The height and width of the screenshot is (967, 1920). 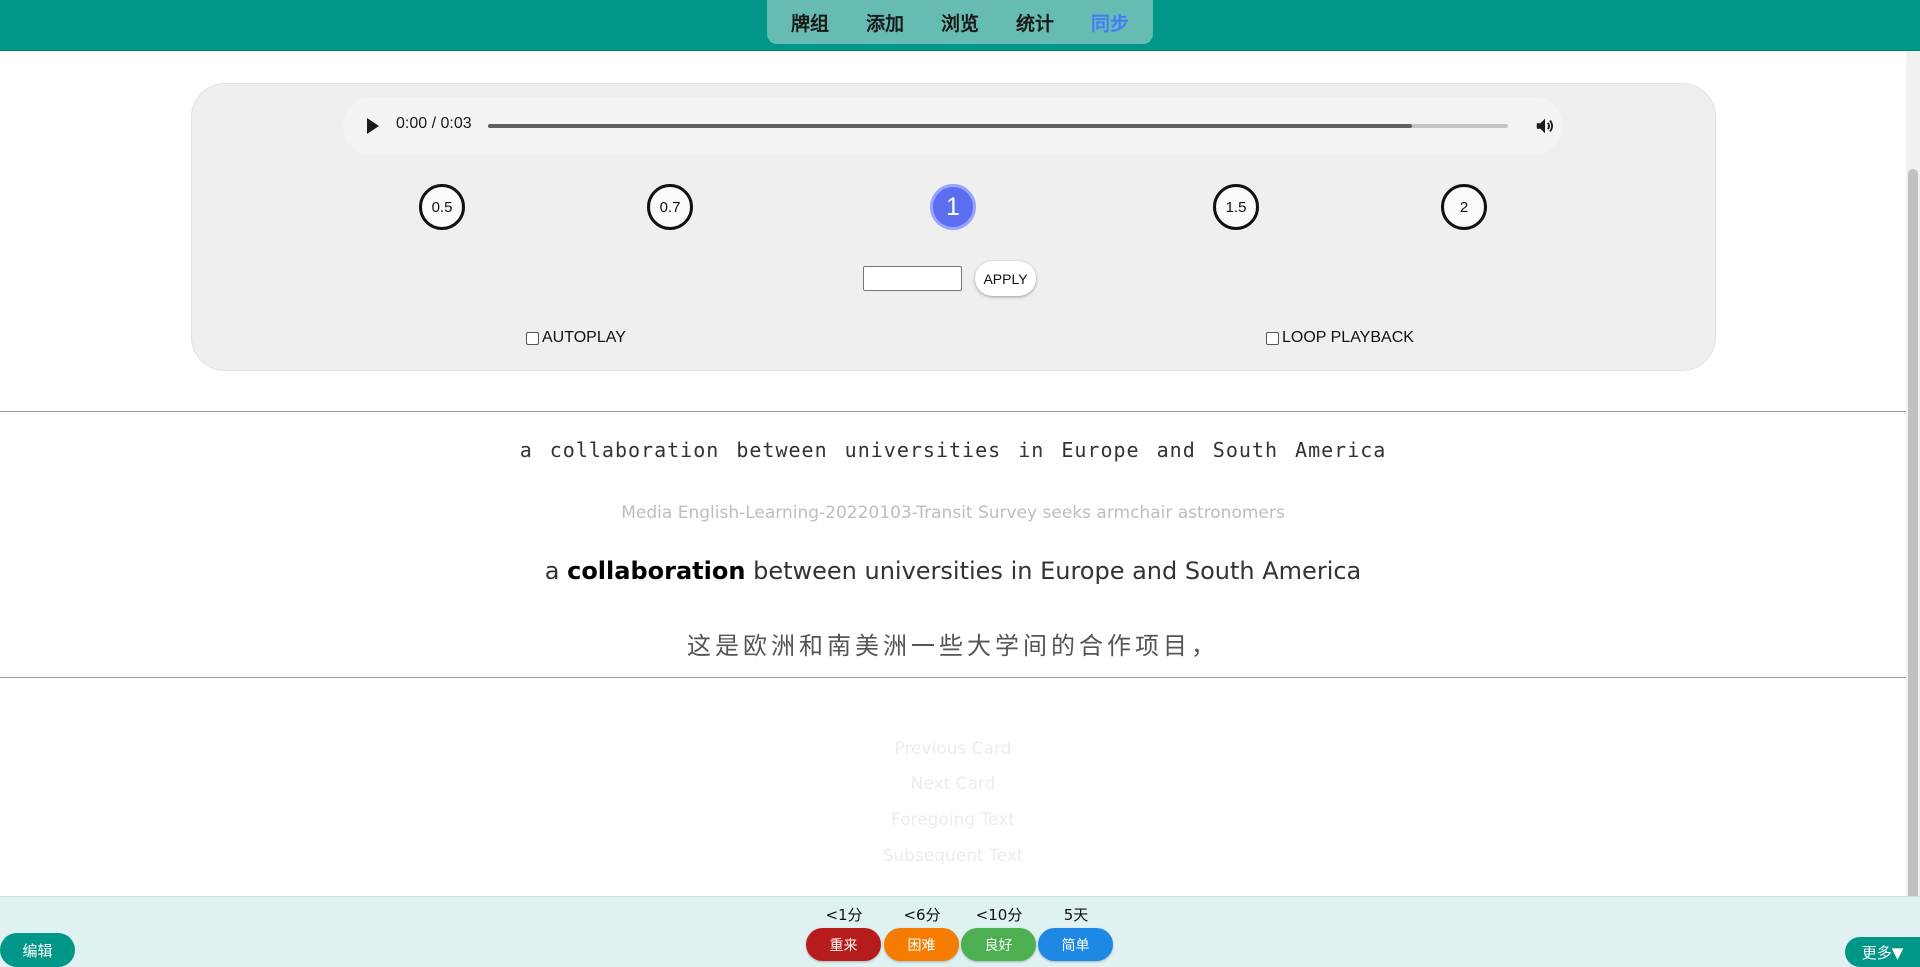 What do you see at coordinates (921, 944) in the screenshot?
I see `hard-button: 困难` at bounding box center [921, 944].